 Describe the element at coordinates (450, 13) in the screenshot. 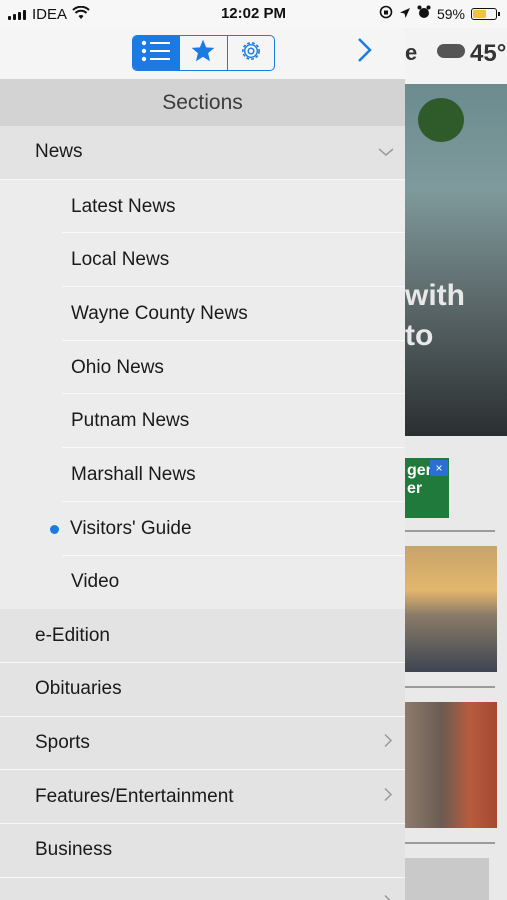

I see `battery-percent: 59%` at that location.